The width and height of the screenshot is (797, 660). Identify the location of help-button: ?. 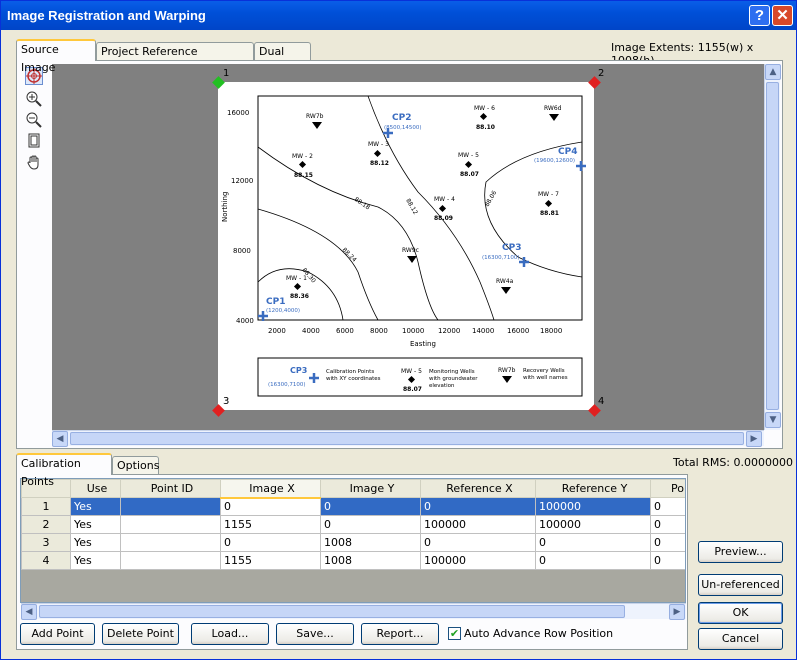
(759, 15).